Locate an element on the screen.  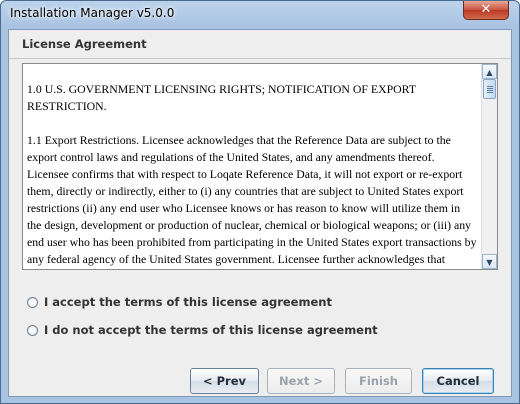
close-icon: ✕ is located at coordinates (486, 9).